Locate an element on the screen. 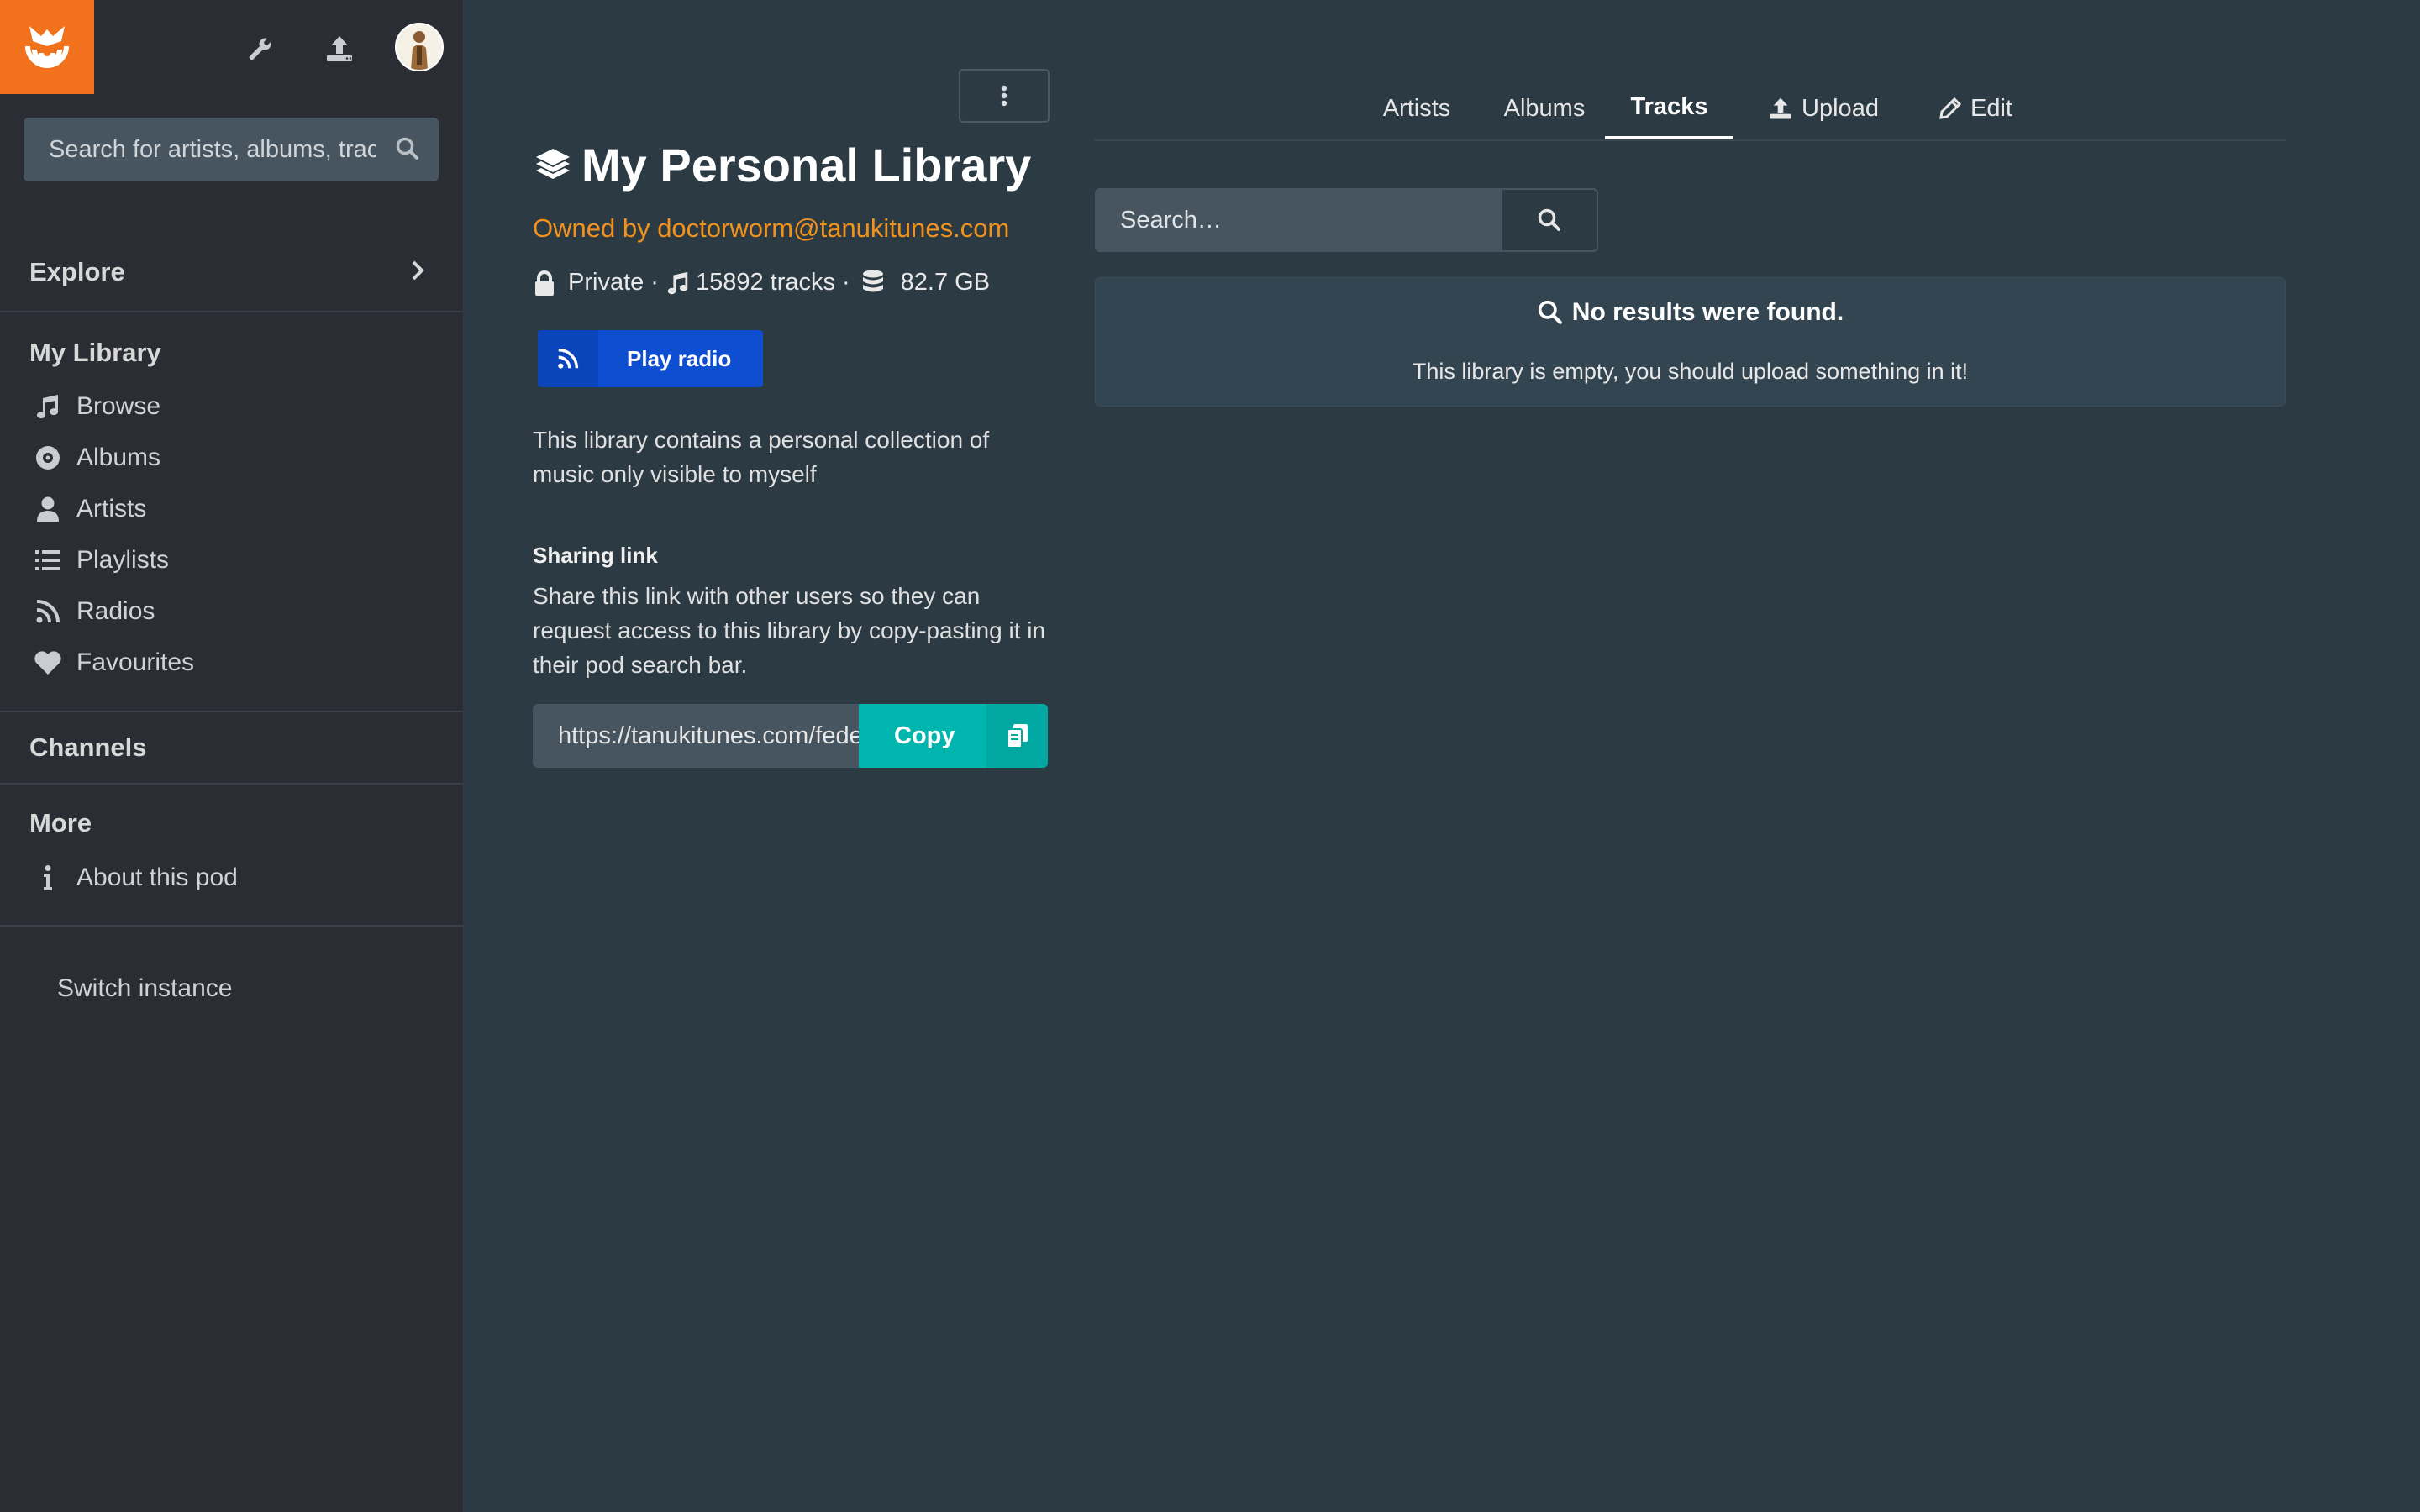 The height and width of the screenshot is (1512, 2420). funkwhale-logo is located at coordinates (47, 47).